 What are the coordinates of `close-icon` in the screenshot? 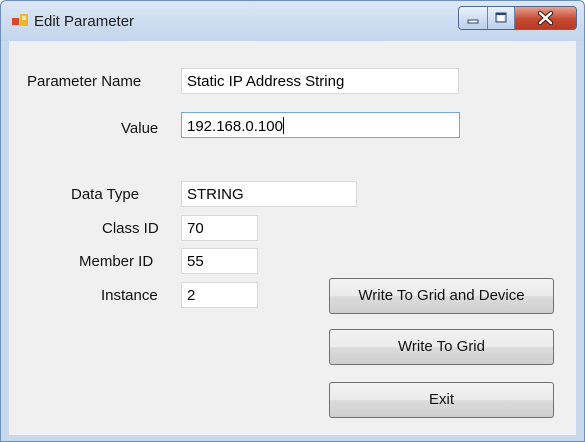 It's located at (545, 18).